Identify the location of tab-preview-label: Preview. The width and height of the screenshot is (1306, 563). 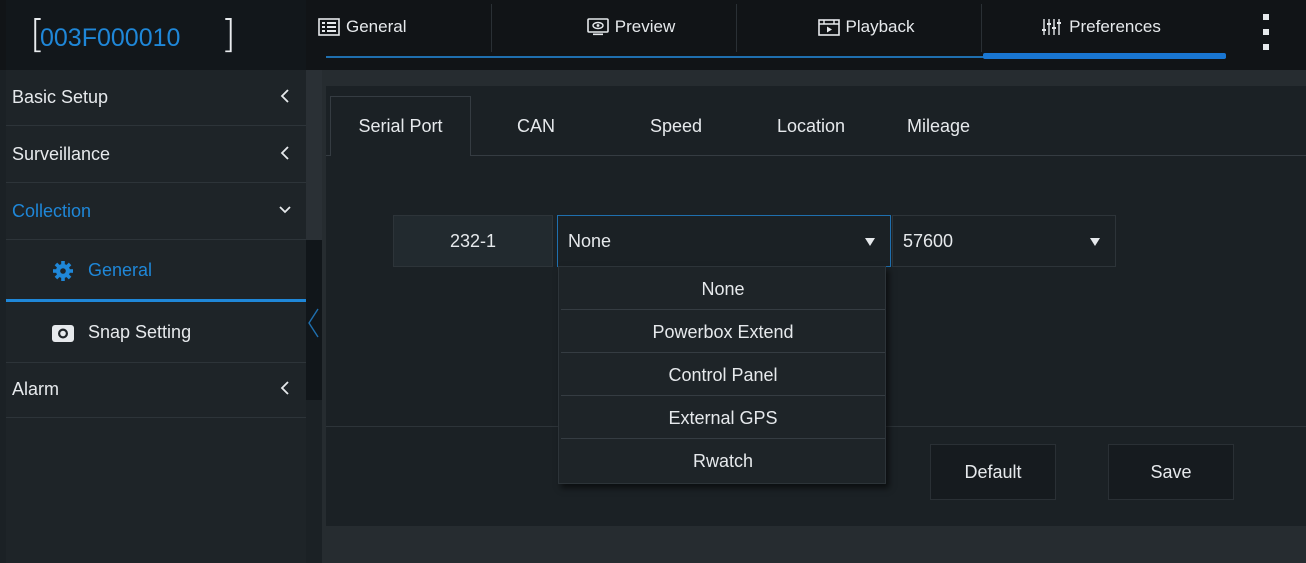
(645, 26).